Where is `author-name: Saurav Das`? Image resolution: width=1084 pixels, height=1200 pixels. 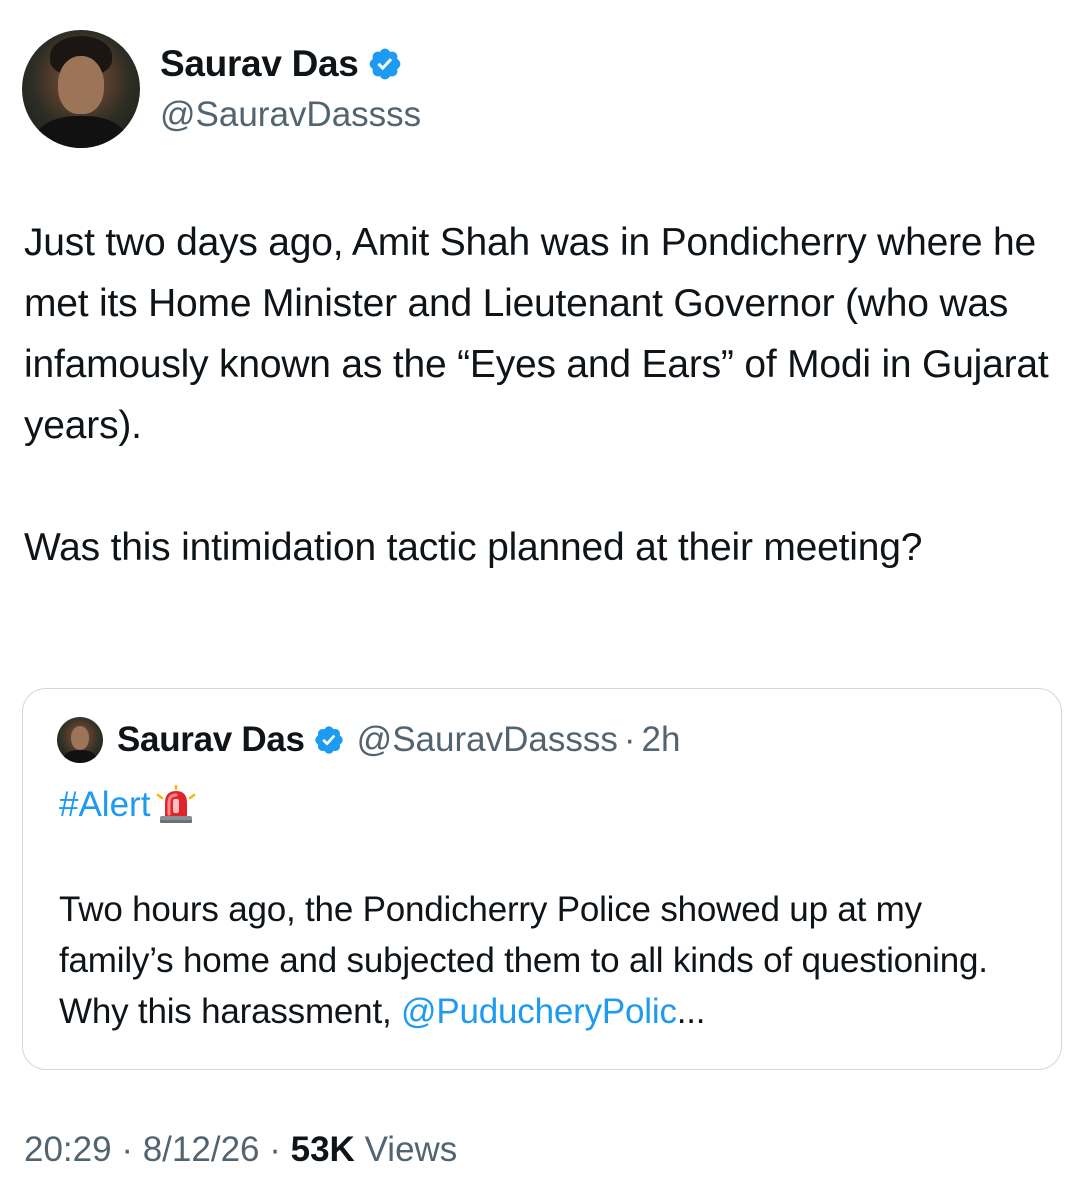
author-name: Saurav Das is located at coordinates (259, 64).